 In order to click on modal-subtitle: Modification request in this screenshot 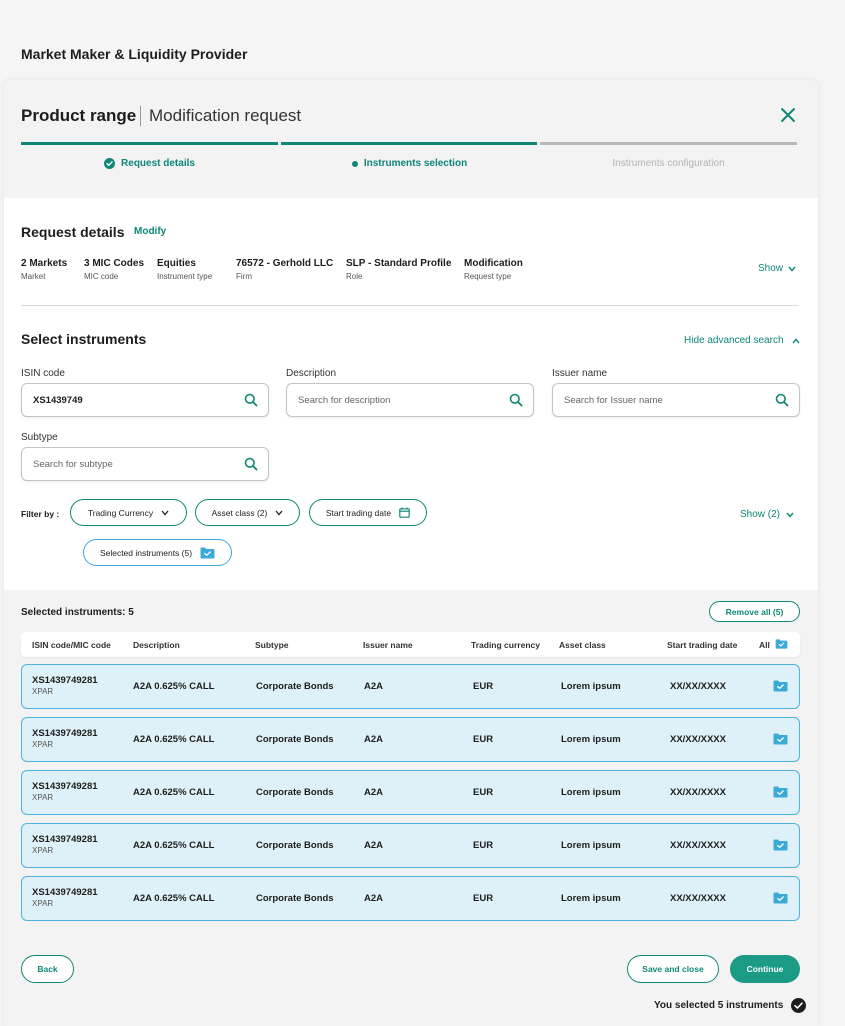, I will do `click(225, 115)`.